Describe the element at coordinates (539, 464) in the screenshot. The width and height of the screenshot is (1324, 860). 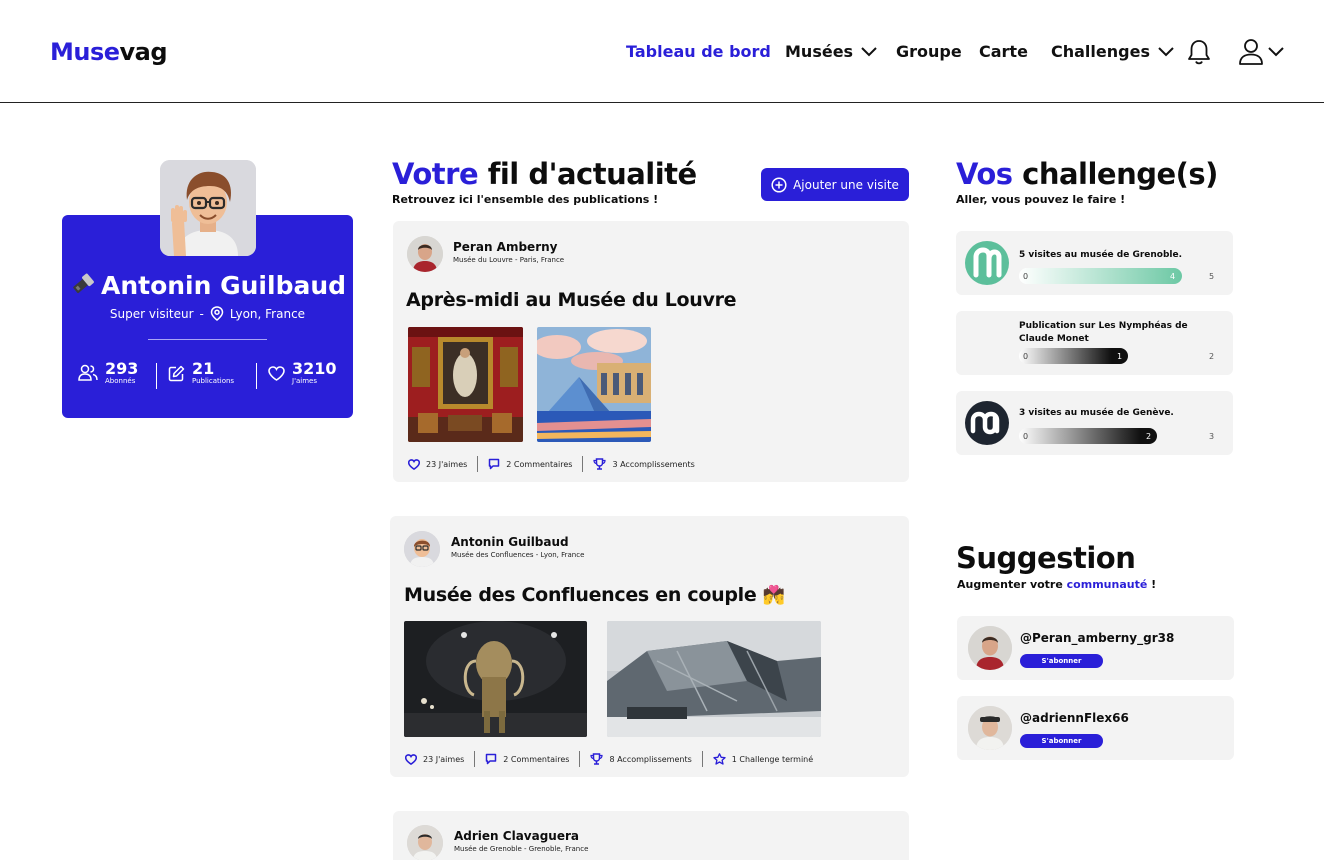
I see `post-comments-label: 2 Commentaires` at that location.